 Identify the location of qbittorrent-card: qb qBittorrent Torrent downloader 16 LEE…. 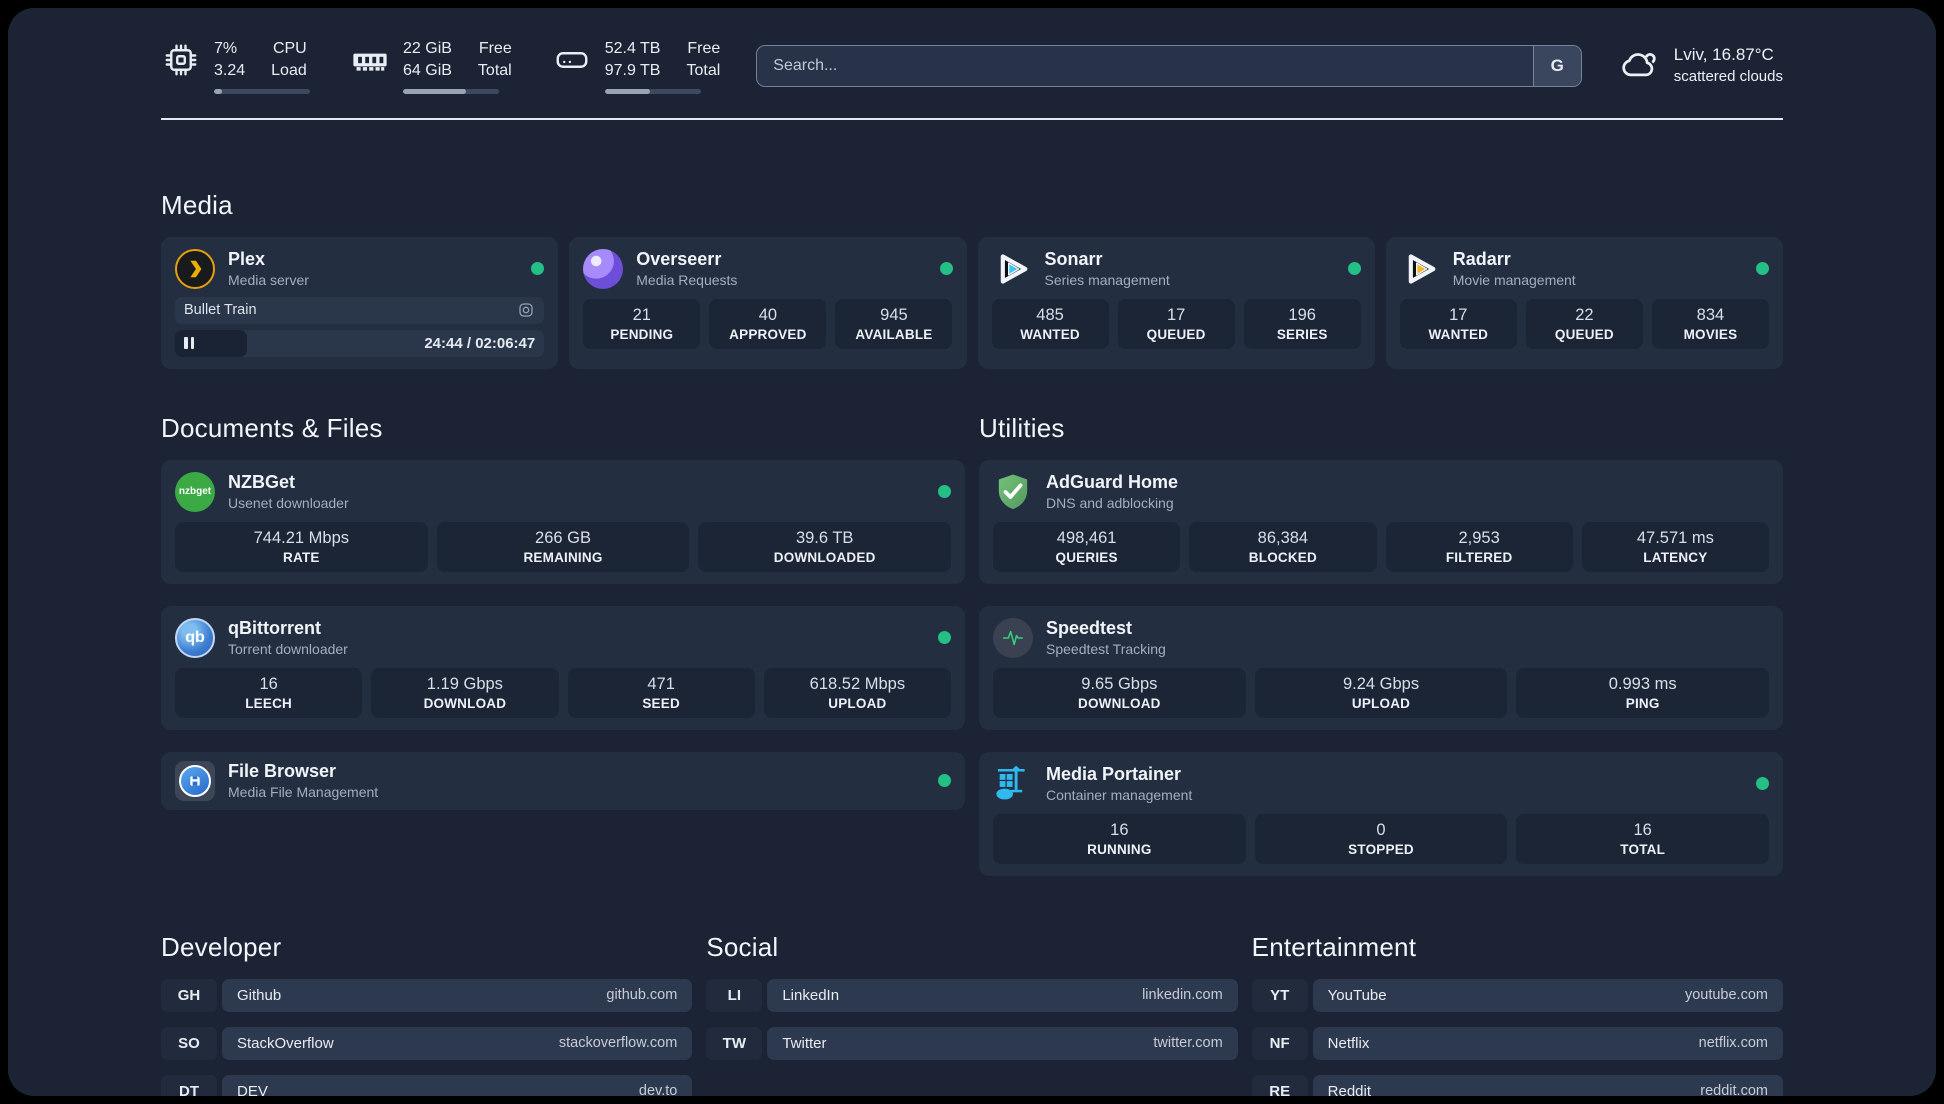
(563, 667).